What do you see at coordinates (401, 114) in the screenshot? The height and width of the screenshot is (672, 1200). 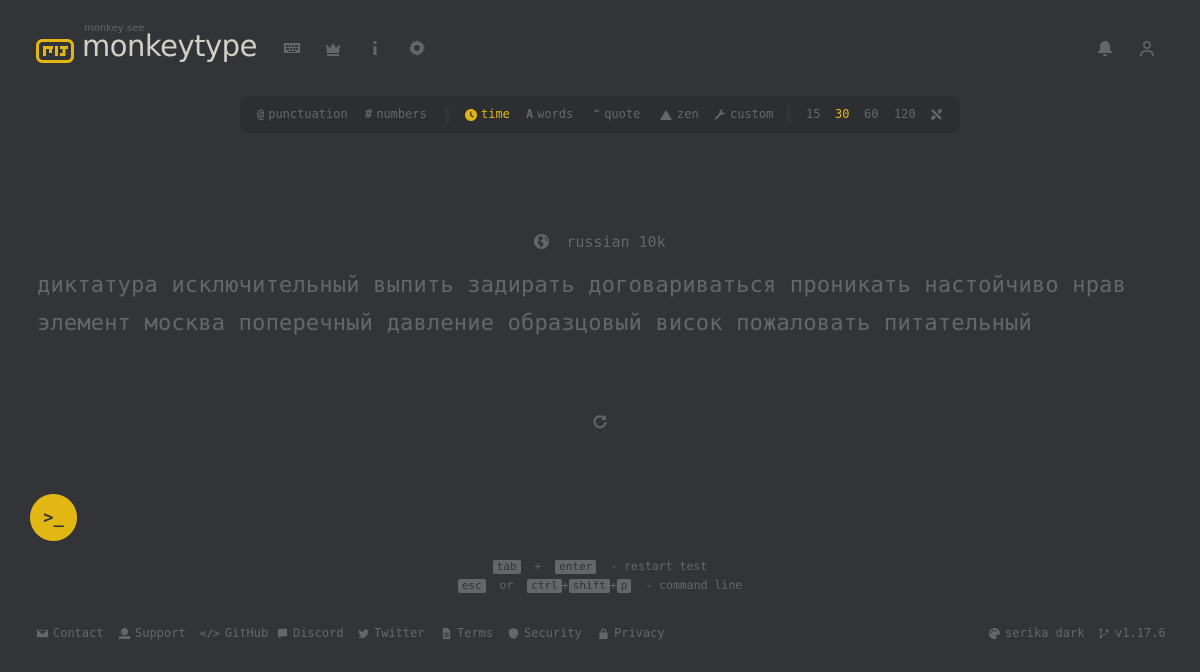 I see `numbers-label: numbers` at bounding box center [401, 114].